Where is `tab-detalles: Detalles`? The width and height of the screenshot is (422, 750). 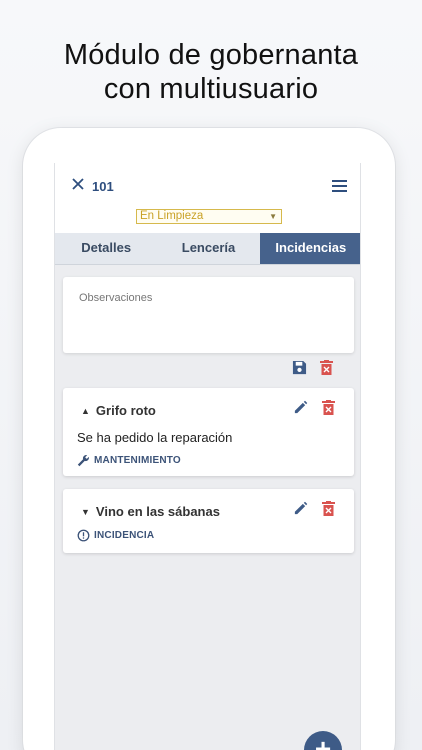
tab-detalles: Detalles is located at coordinates (106, 248).